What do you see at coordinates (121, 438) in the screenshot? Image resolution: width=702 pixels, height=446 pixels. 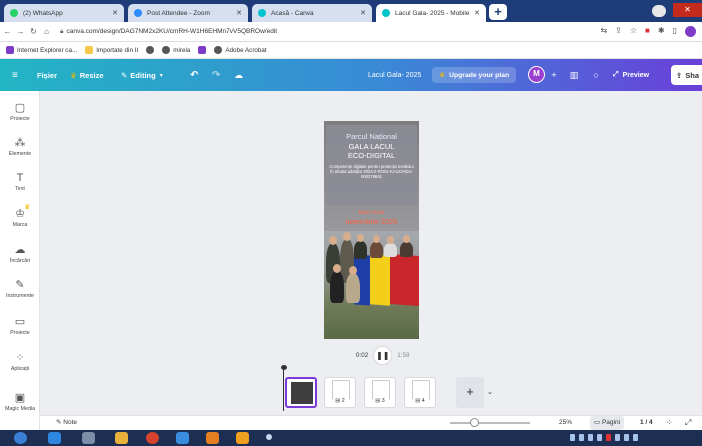 I see `folder-icon` at bounding box center [121, 438].